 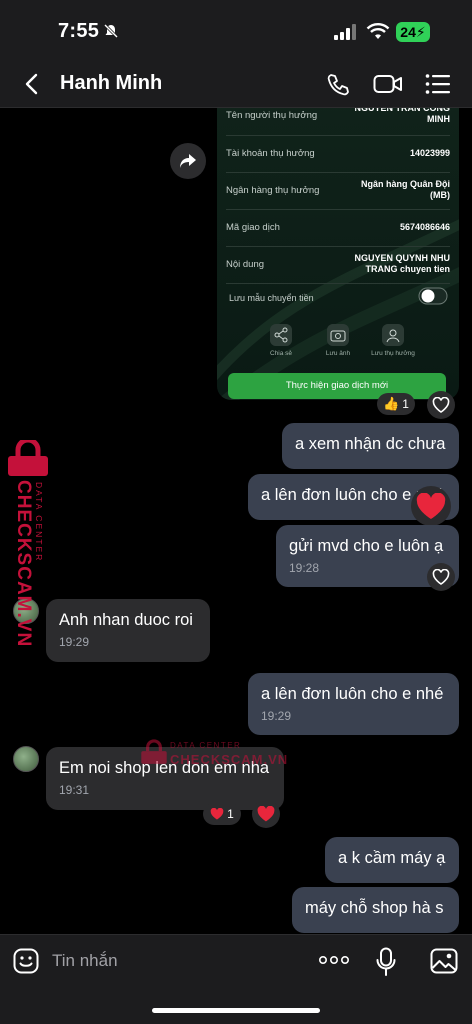 What do you see at coordinates (345, 32) in the screenshot?
I see `cell-signal-icon` at bounding box center [345, 32].